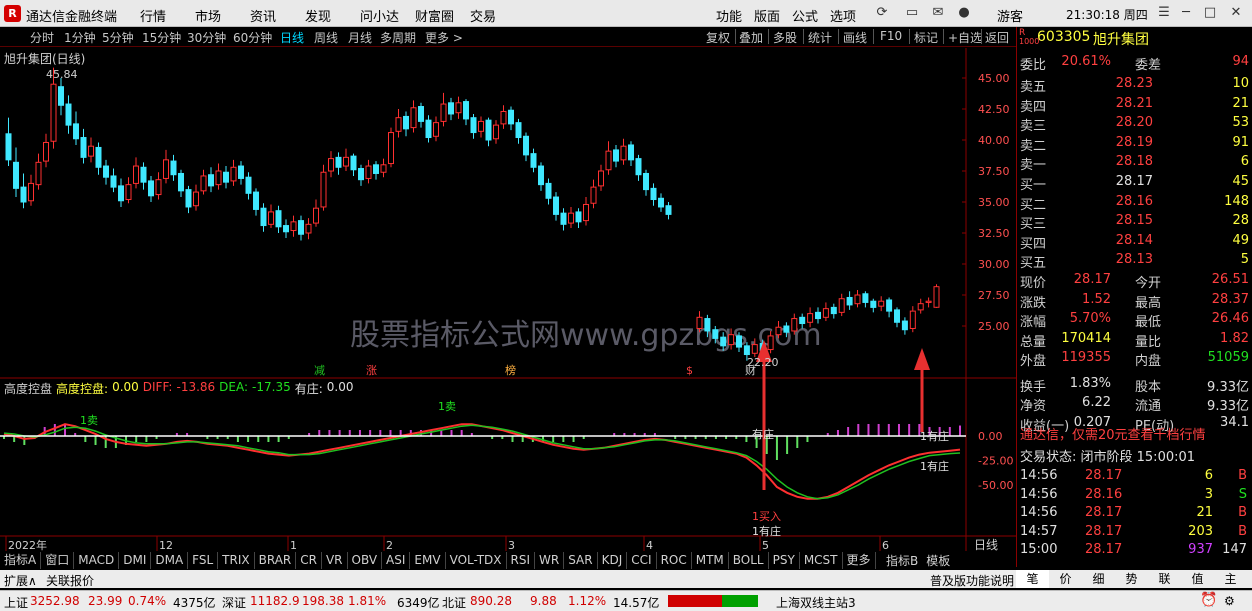 The image size is (1252, 611). What do you see at coordinates (1229, 601) in the screenshot?
I see `settings-icon: ⚙` at bounding box center [1229, 601].